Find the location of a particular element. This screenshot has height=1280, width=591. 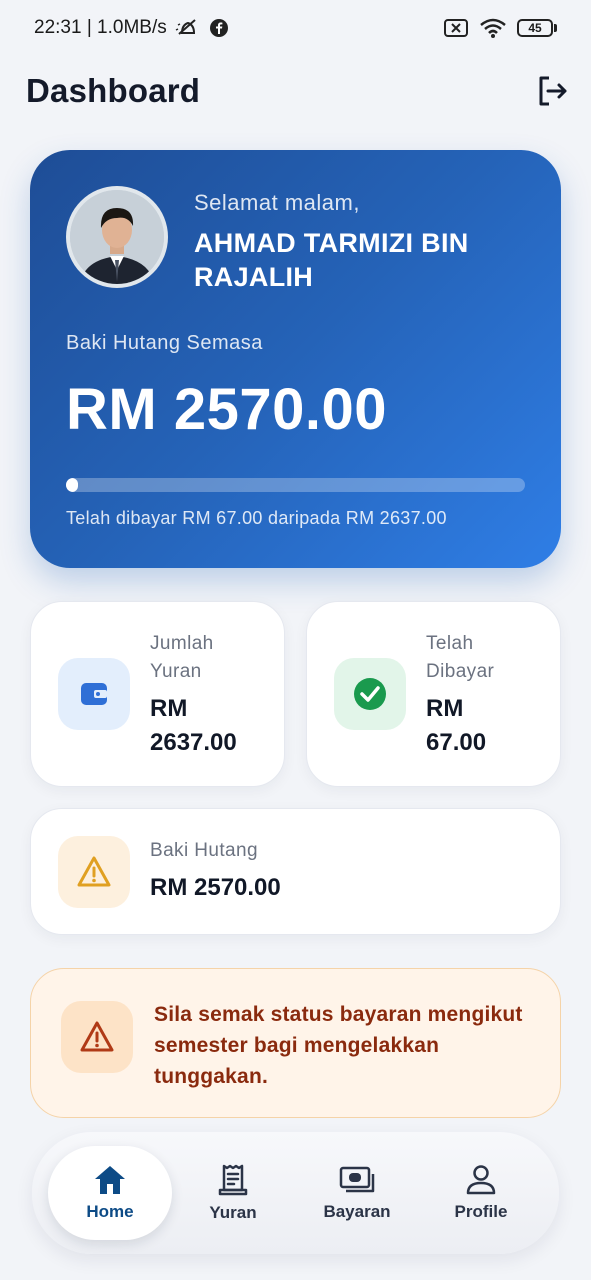

wifi-icon is located at coordinates (493, 28).